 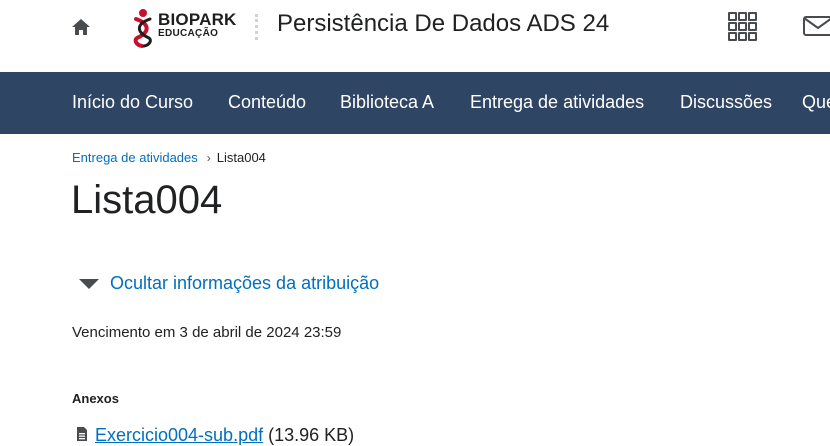 I want to click on nav-item-inicio: Início do Curso, so click(x=132, y=102).